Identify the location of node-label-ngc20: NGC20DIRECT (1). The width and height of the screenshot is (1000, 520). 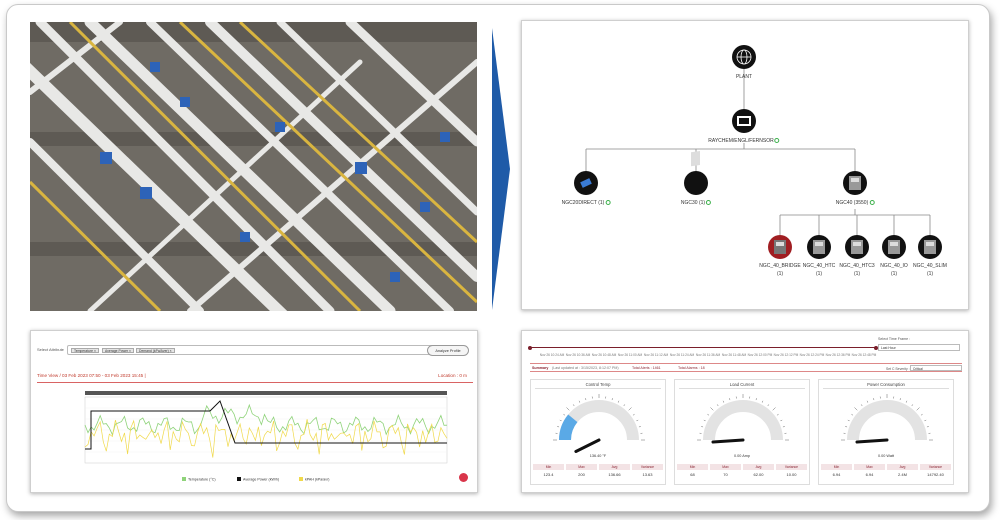
(586, 203).